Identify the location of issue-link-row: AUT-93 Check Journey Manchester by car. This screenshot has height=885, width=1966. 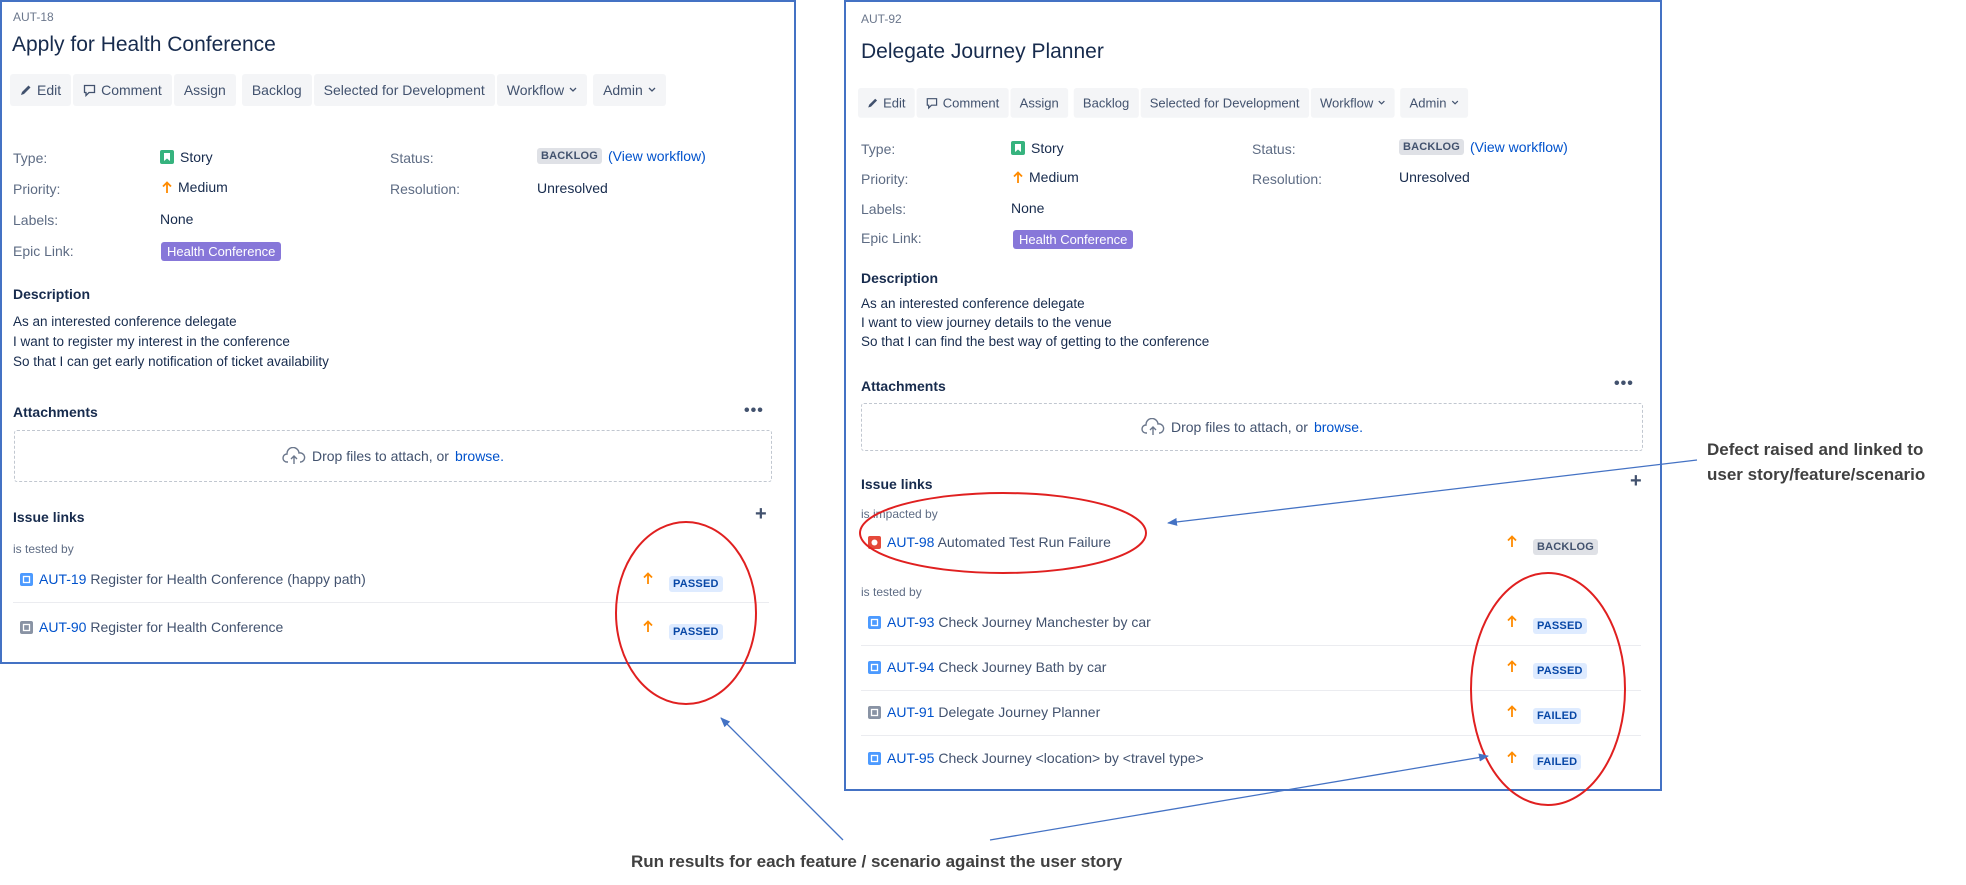
(1009, 622).